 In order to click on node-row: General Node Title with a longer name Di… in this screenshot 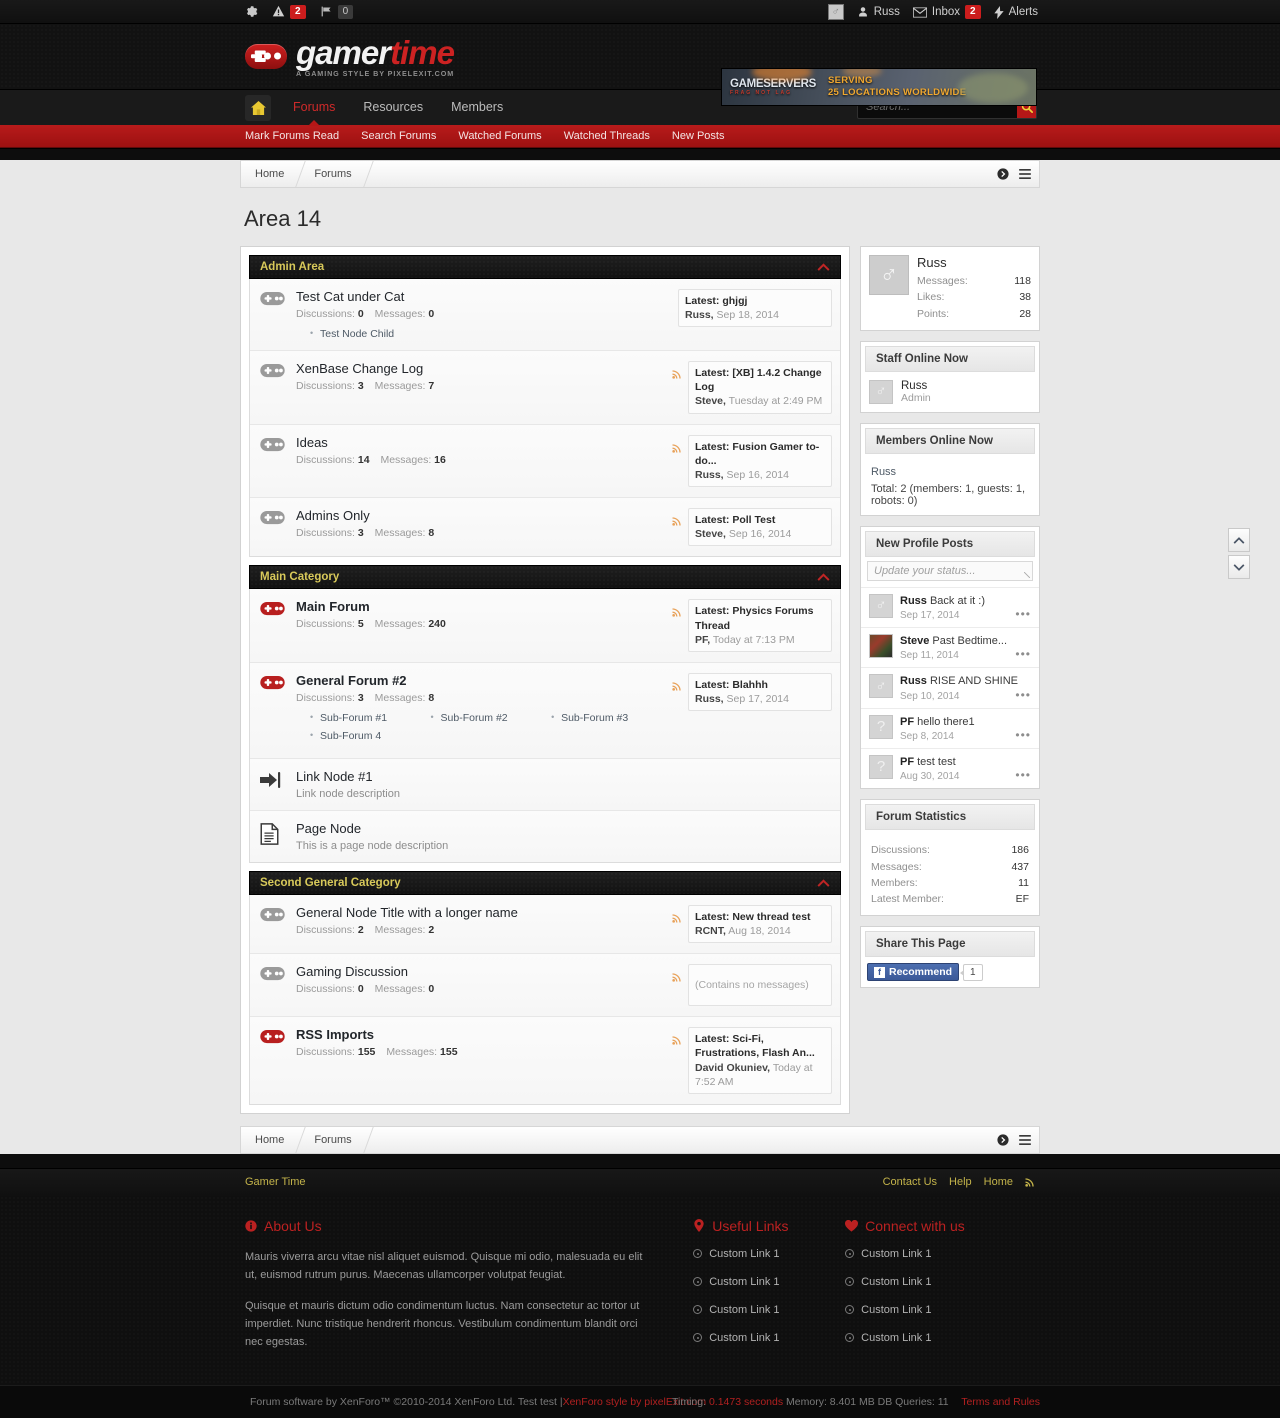, I will do `click(545, 924)`.